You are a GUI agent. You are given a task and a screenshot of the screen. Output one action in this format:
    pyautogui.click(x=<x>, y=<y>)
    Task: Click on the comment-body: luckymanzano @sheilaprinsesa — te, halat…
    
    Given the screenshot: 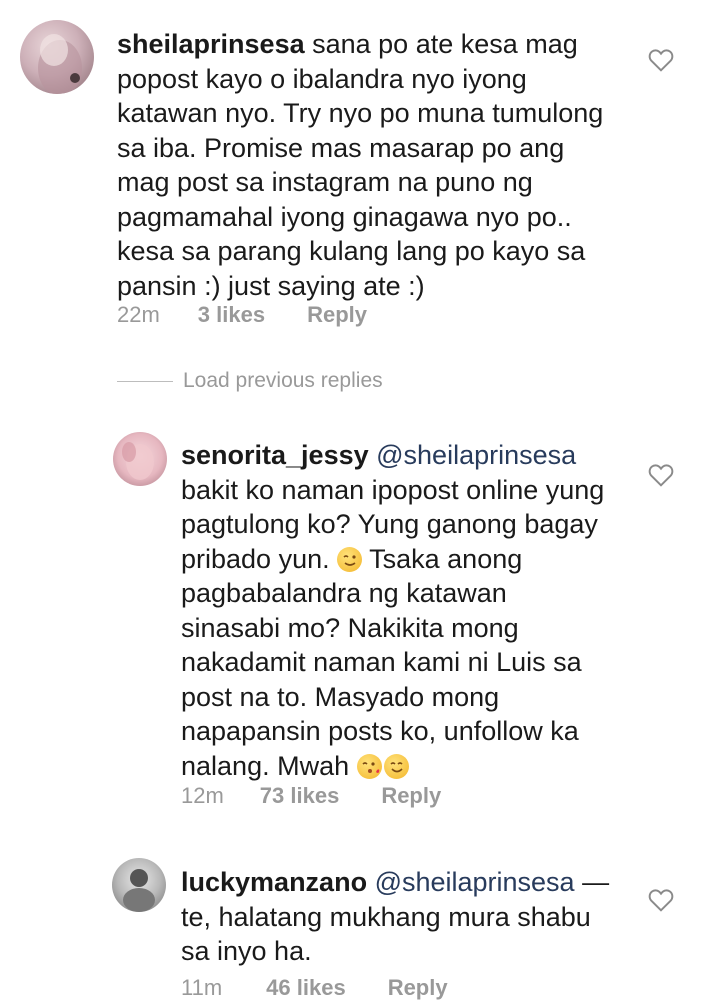 What is the action you would take?
    pyautogui.click(x=395, y=916)
    